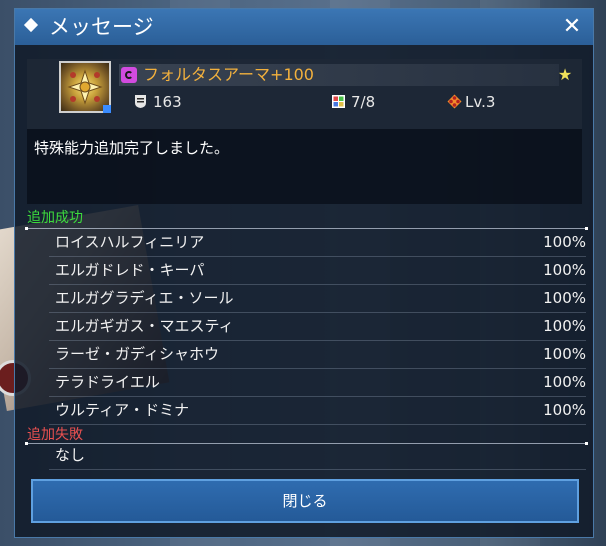 This screenshot has width=606, height=546. I want to click on item-name: フォルタスアーマ+100, so click(228, 74).